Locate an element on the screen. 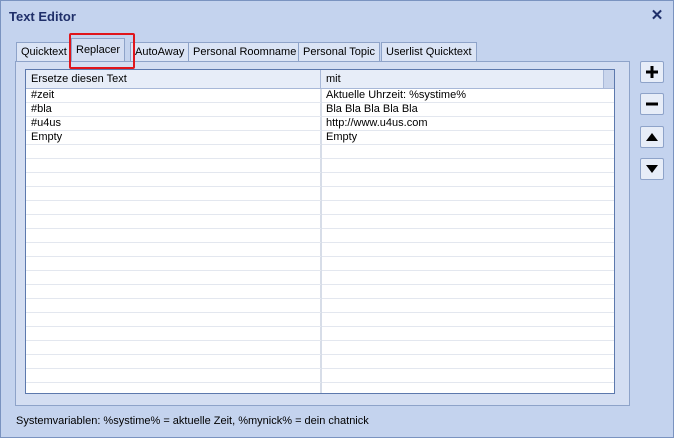  plus-icon is located at coordinates (652, 72).